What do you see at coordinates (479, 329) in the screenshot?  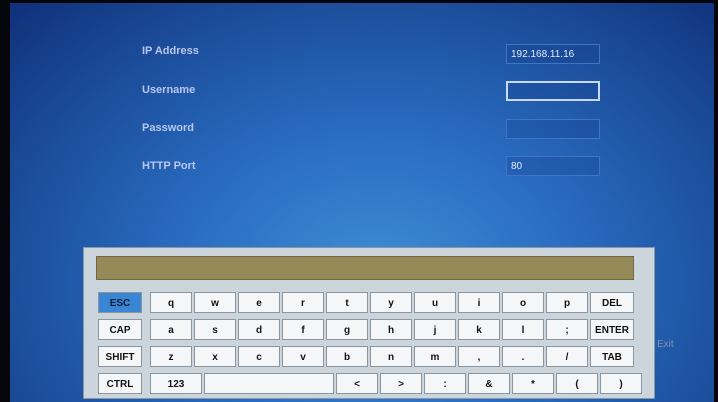 I see `key-k: k` at bounding box center [479, 329].